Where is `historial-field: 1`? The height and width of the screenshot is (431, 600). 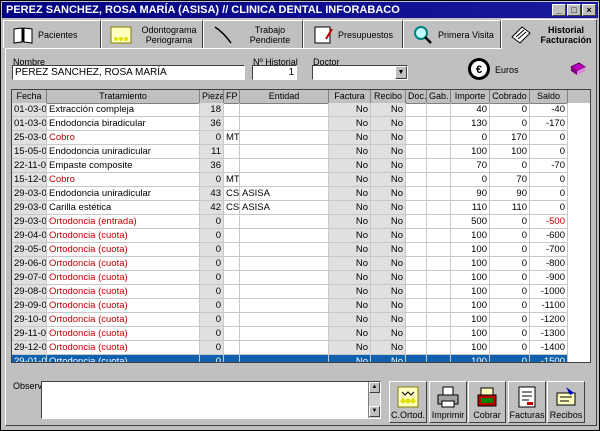 historial-field: 1 is located at coordinates (274, 72).